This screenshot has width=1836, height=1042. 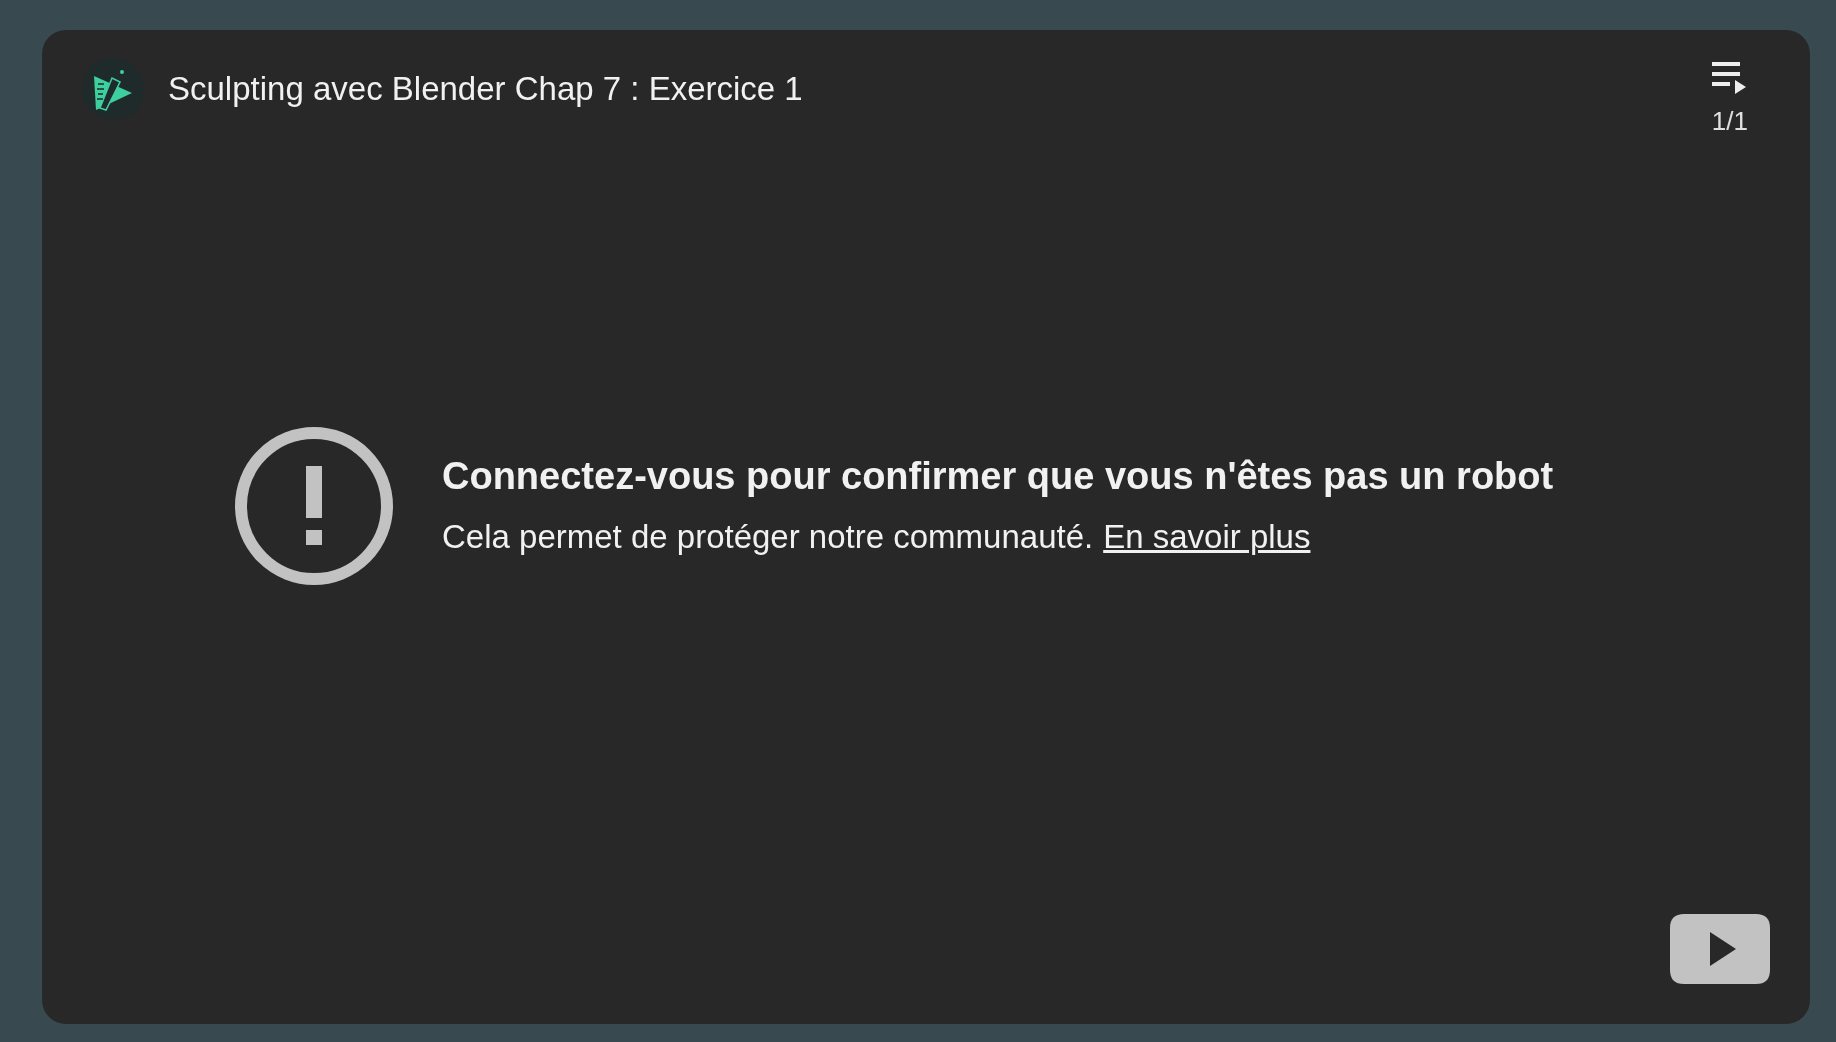 What do you see at coordinates (1729, 79) in the screenshot?
I see `playlist-icon` at bounding box center [1729, 79].